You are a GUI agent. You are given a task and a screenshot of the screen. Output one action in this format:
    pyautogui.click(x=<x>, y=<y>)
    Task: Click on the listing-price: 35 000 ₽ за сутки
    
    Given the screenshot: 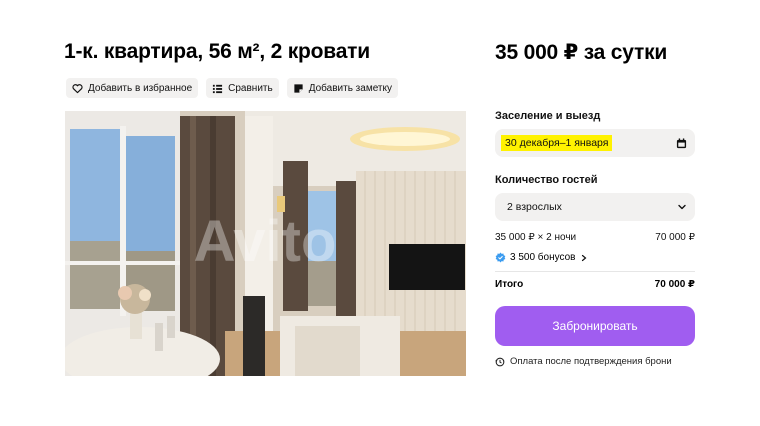 What is the action you would take?
    pyautogui.click(x=581, y=52)
    